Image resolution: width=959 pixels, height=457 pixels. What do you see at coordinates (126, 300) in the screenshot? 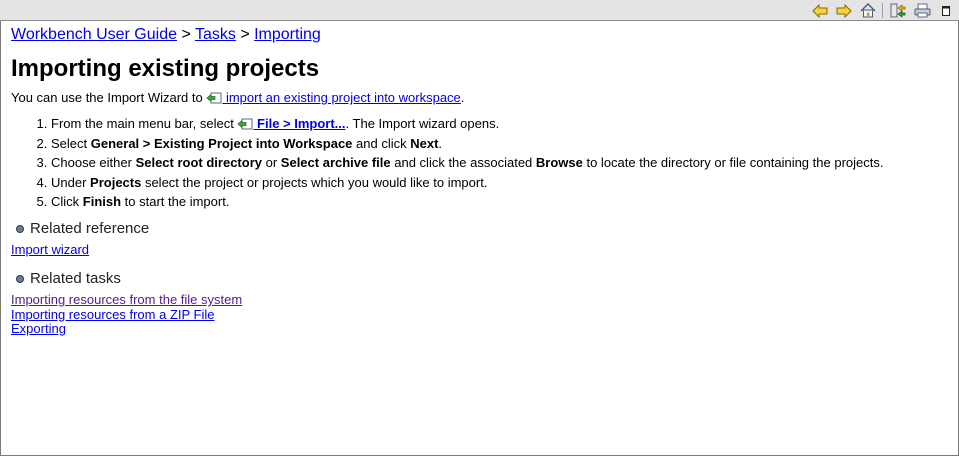
I see `importing-from-file-system-link: Importing resources from the file system` at bounding box center [126, 300].